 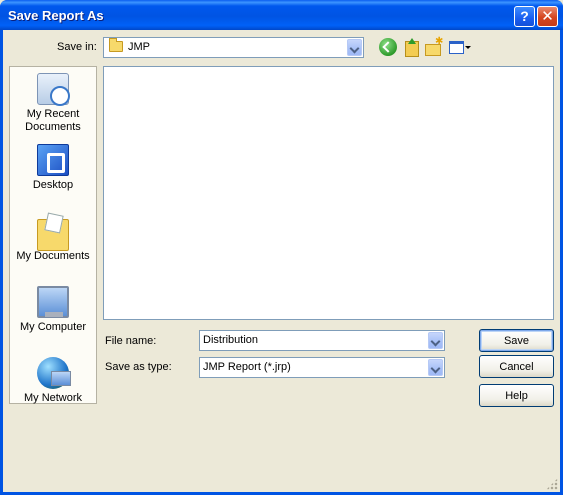 What do you see at coordinates (547, 16) in the screenshot?
I see `close-button: ✕` at bounding box center [547, 16].